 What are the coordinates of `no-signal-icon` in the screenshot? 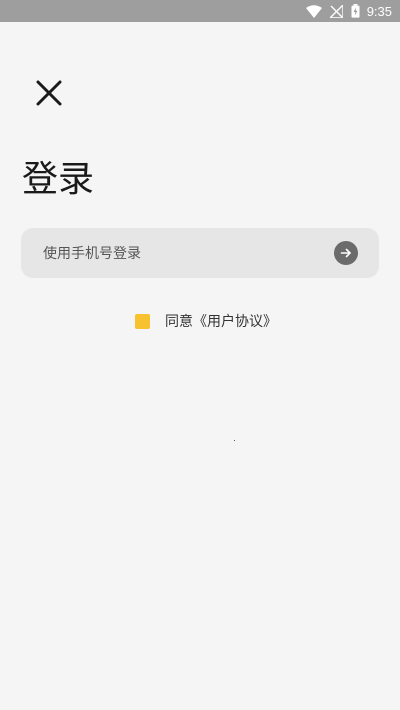 It's located at (336, 11).